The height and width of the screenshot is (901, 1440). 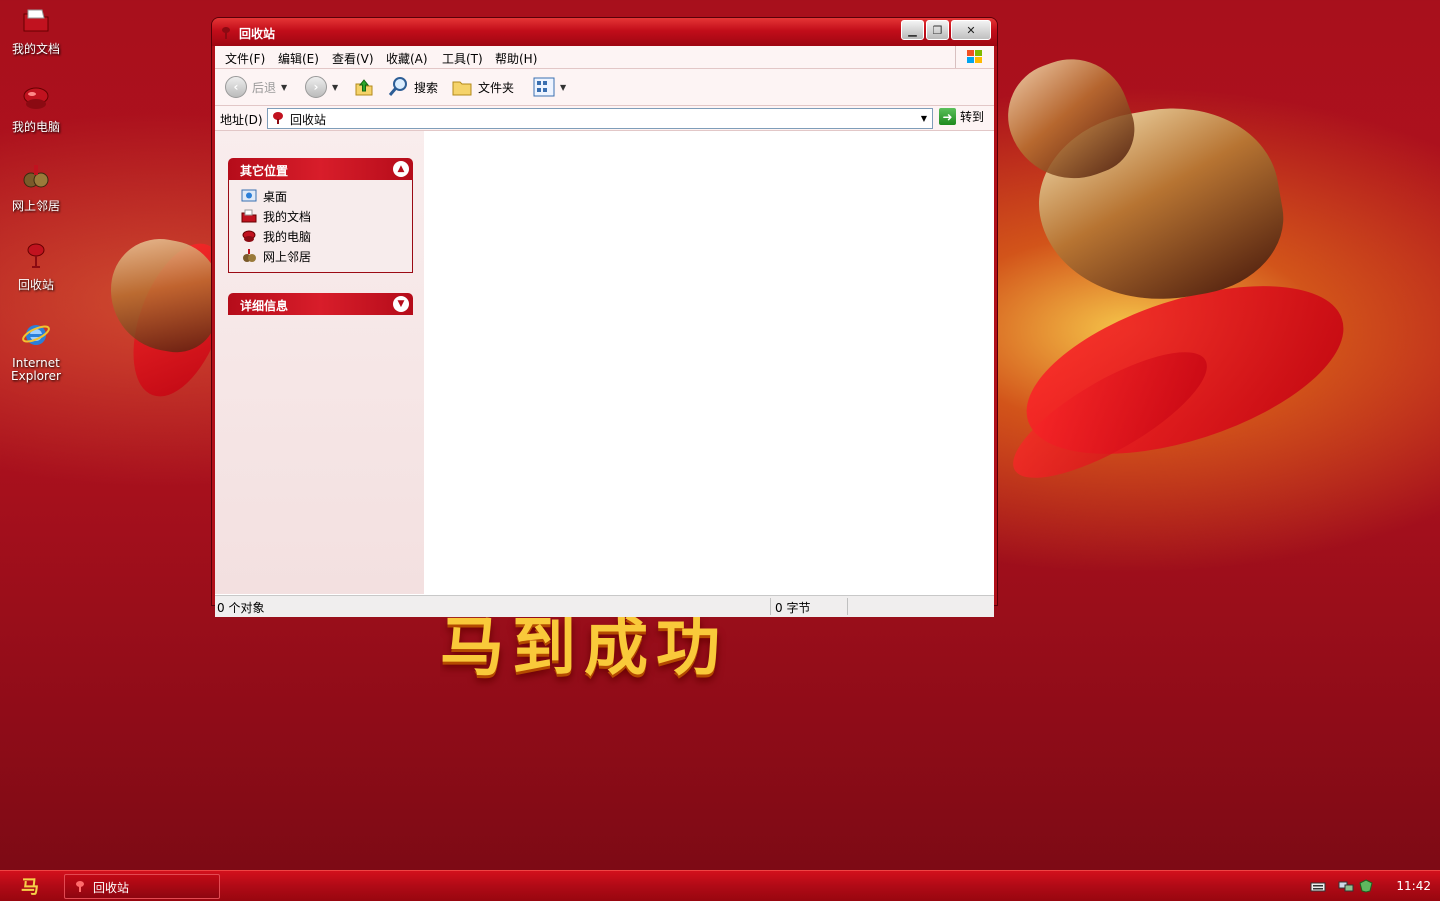 I want to click on windows-logo, so click(x=974, y=57).